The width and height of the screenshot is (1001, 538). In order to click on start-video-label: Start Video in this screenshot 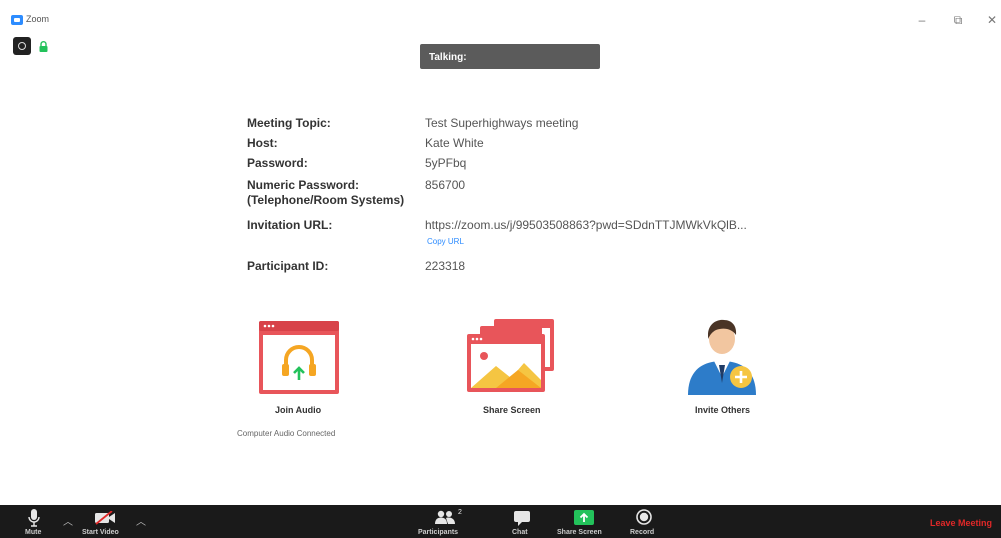, I will do `click(100, 532)`.